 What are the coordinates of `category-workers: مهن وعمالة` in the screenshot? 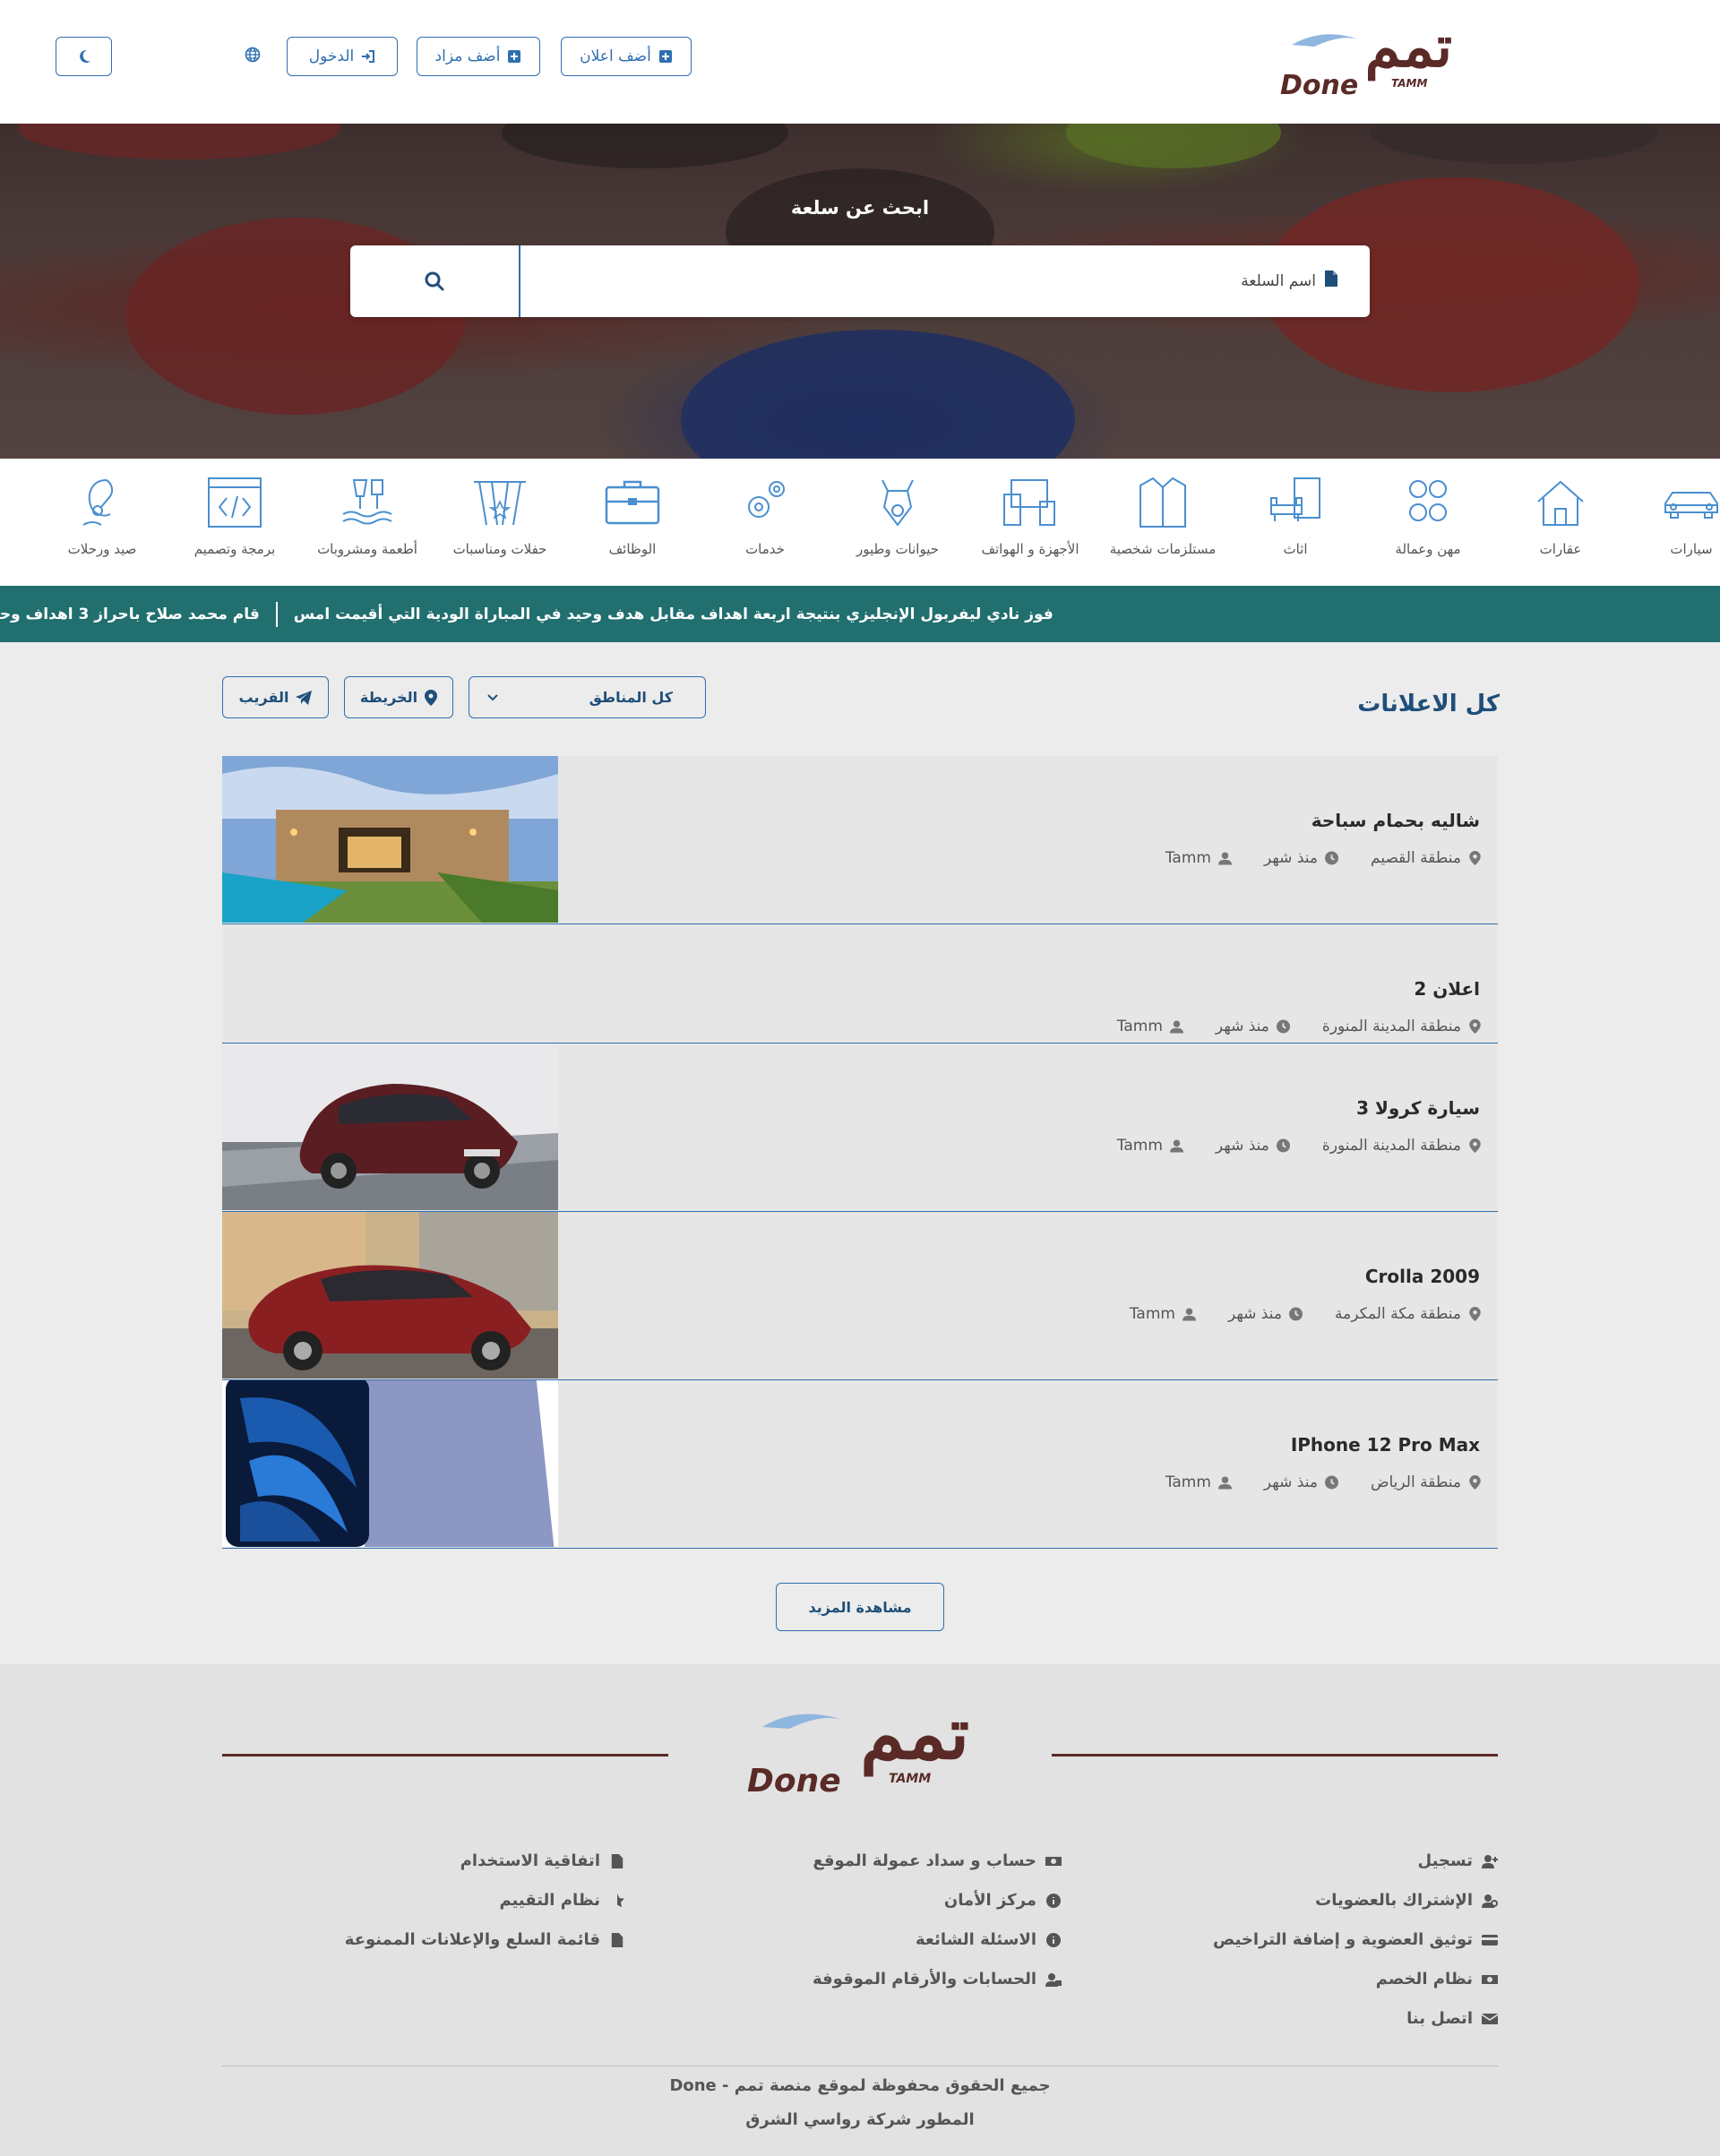 It's located at (1428, 516).